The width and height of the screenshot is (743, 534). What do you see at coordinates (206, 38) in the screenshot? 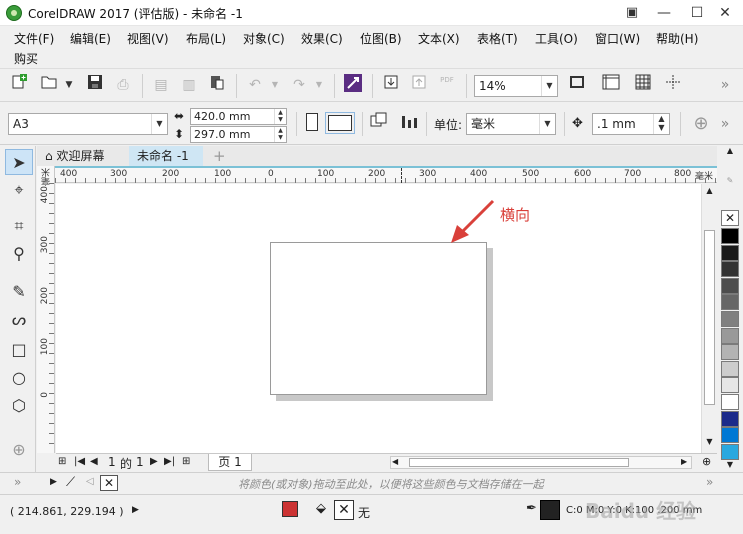
I see `menu-layout: 布局(L)` at bounding box center [206, 38].